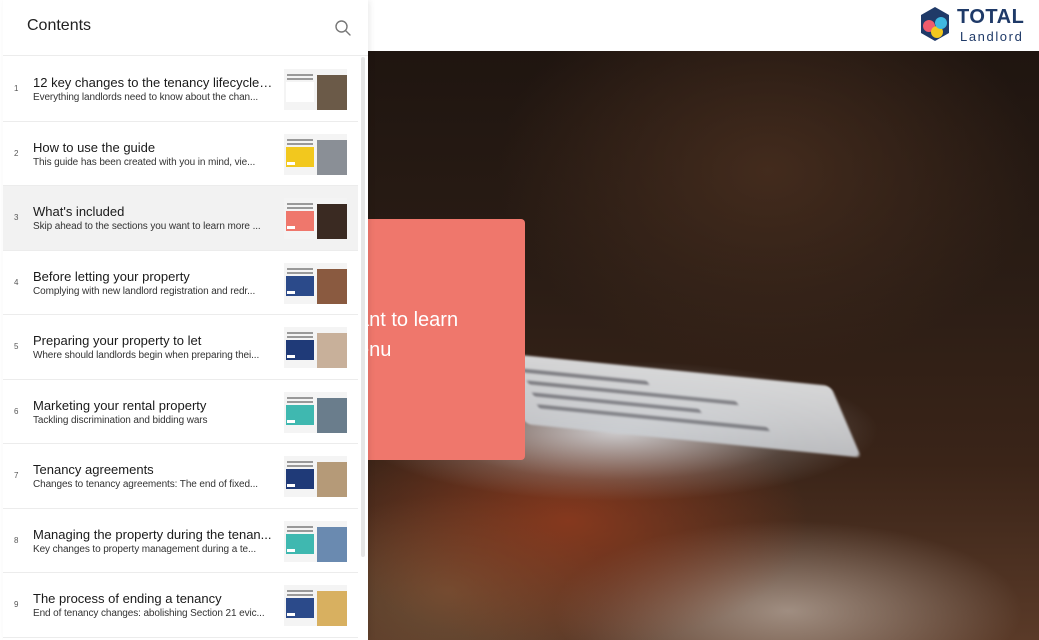 The image size is (1039, 640). I want to click on item-number: 2, so click(16, 153).